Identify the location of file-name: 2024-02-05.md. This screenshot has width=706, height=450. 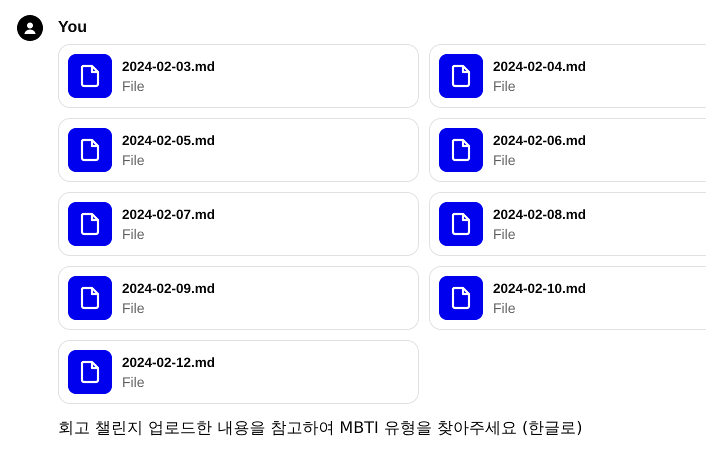
(169, 140).